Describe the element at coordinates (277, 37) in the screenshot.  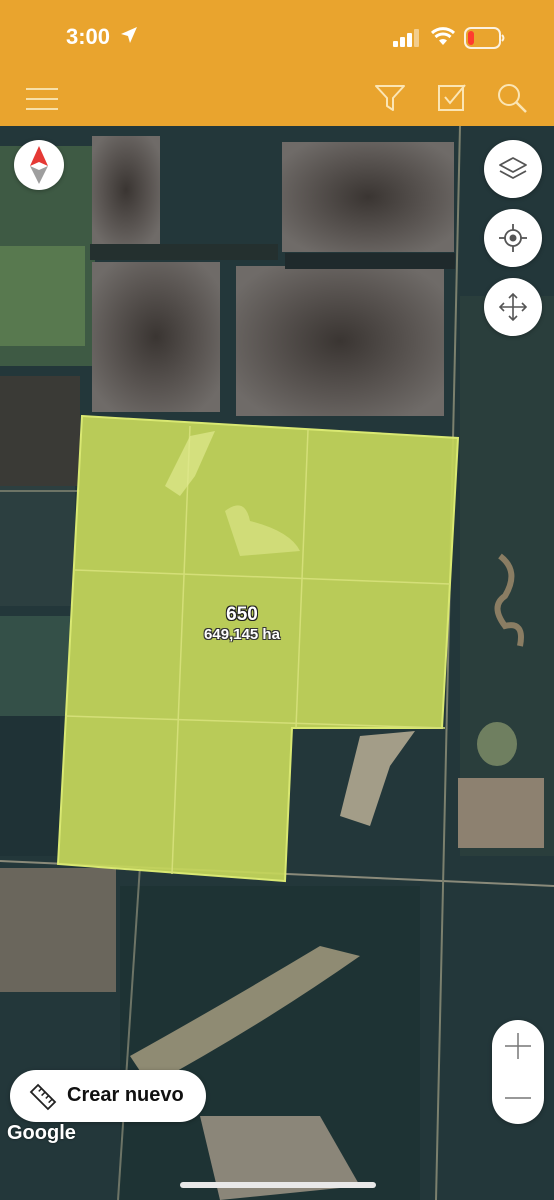
I see `status-bar: 3:00` at that location.